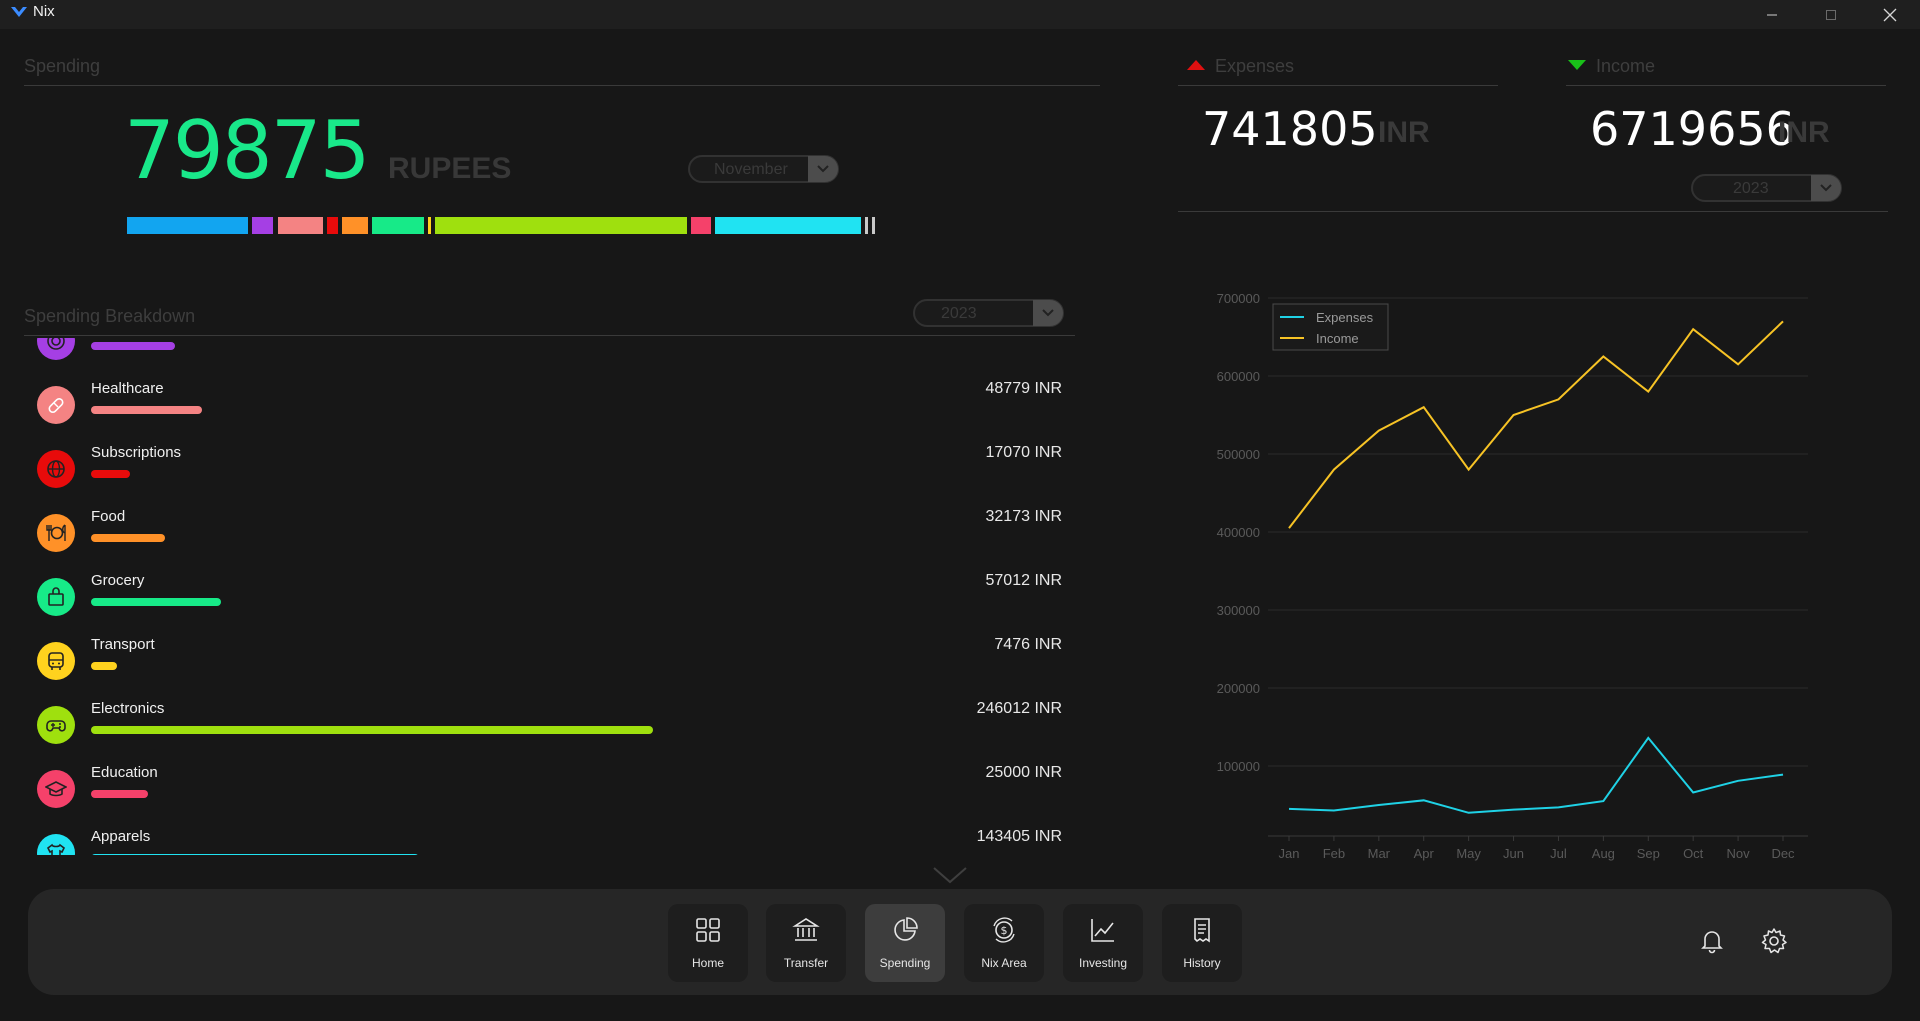 This screenshot has width=1920, height=1021. Describe the element at coordinates (707, 963) in the screenshot. I see `nav-home-label: Home` at that location.